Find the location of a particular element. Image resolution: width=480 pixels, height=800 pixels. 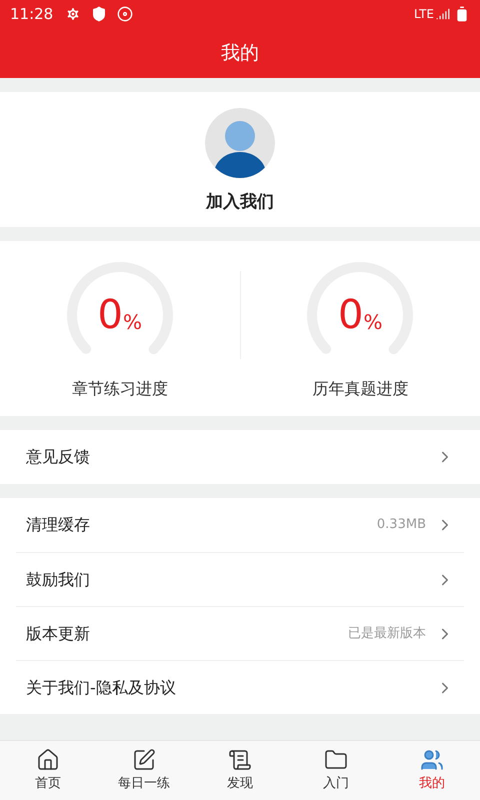

network-type: LTE is located at coordinates (424, 14).